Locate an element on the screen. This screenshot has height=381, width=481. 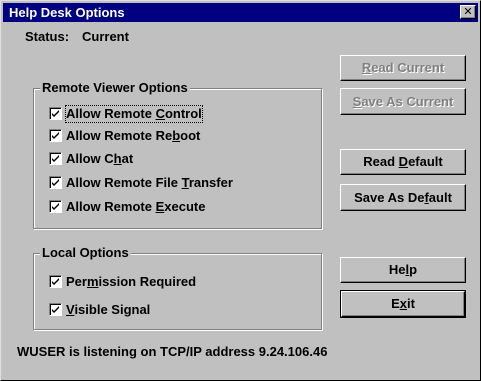
close-button: ✕ is located at coordinates (468, 12).